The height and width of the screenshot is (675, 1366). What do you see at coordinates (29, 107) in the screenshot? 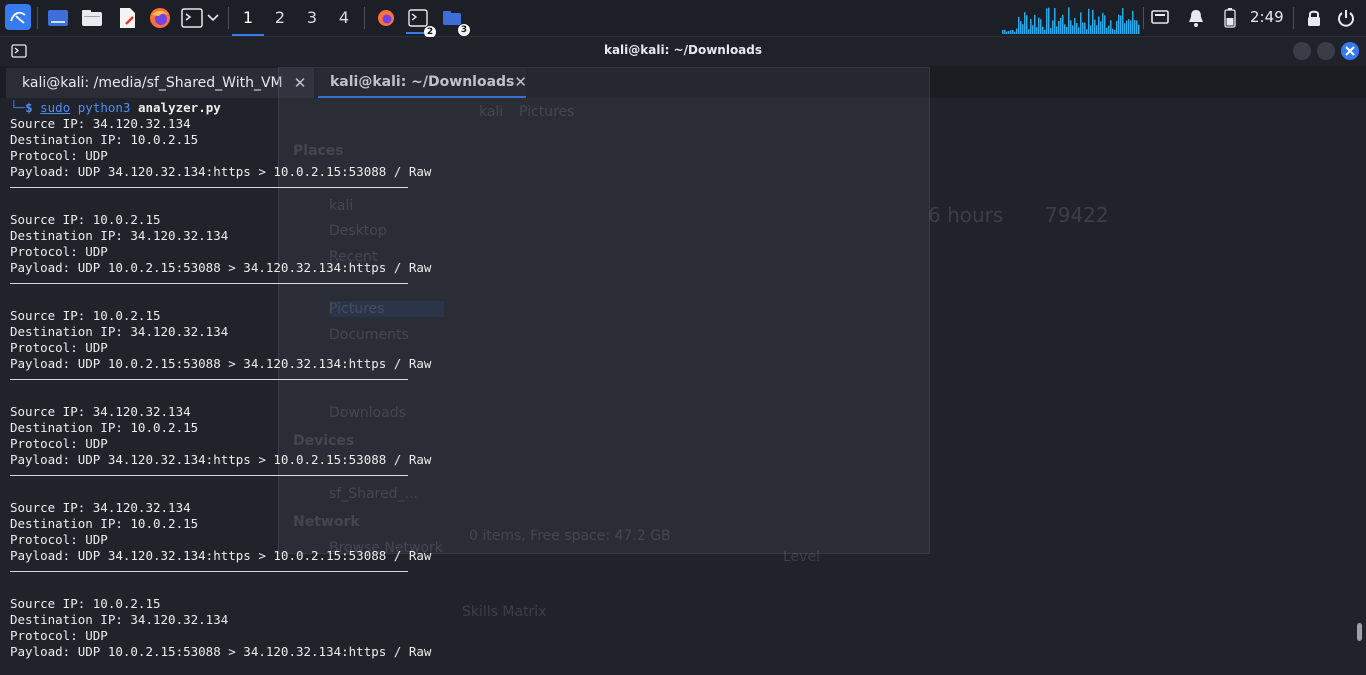
I see `prompt-symbol: $` at bounding box center [29, 107].